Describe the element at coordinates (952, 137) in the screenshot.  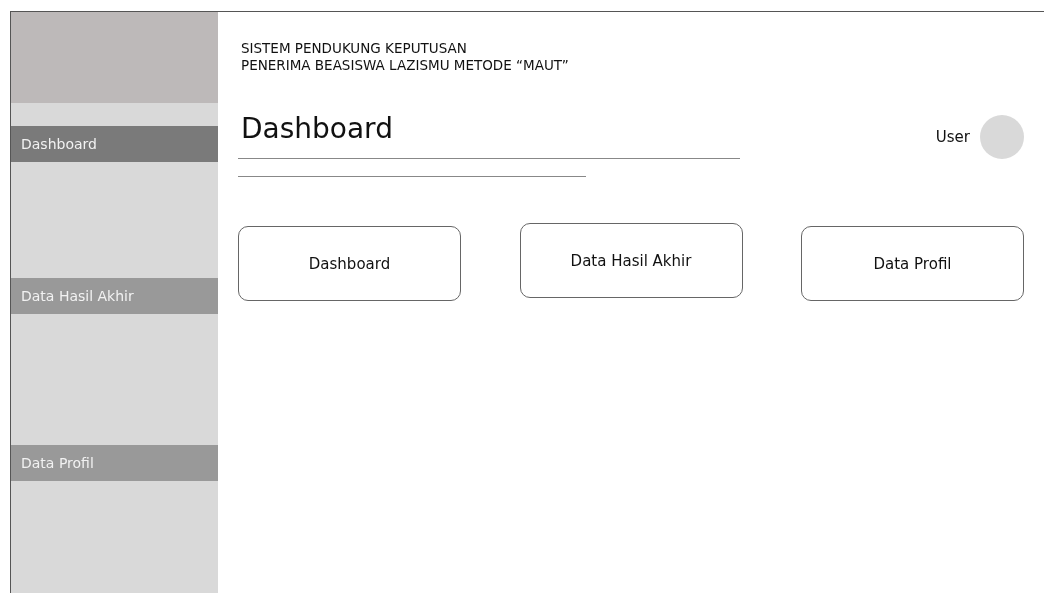
I see `user-name: User` at that location.